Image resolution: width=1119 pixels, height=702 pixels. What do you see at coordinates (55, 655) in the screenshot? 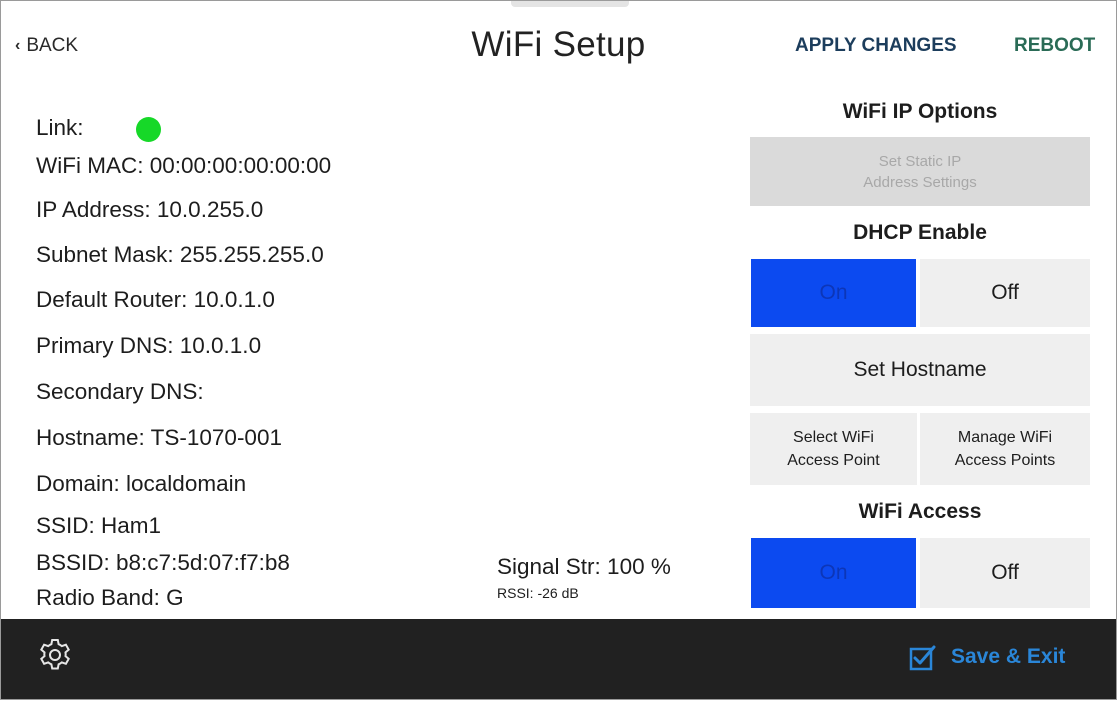
I see `gear-icon` at bounding box center [55, 655].